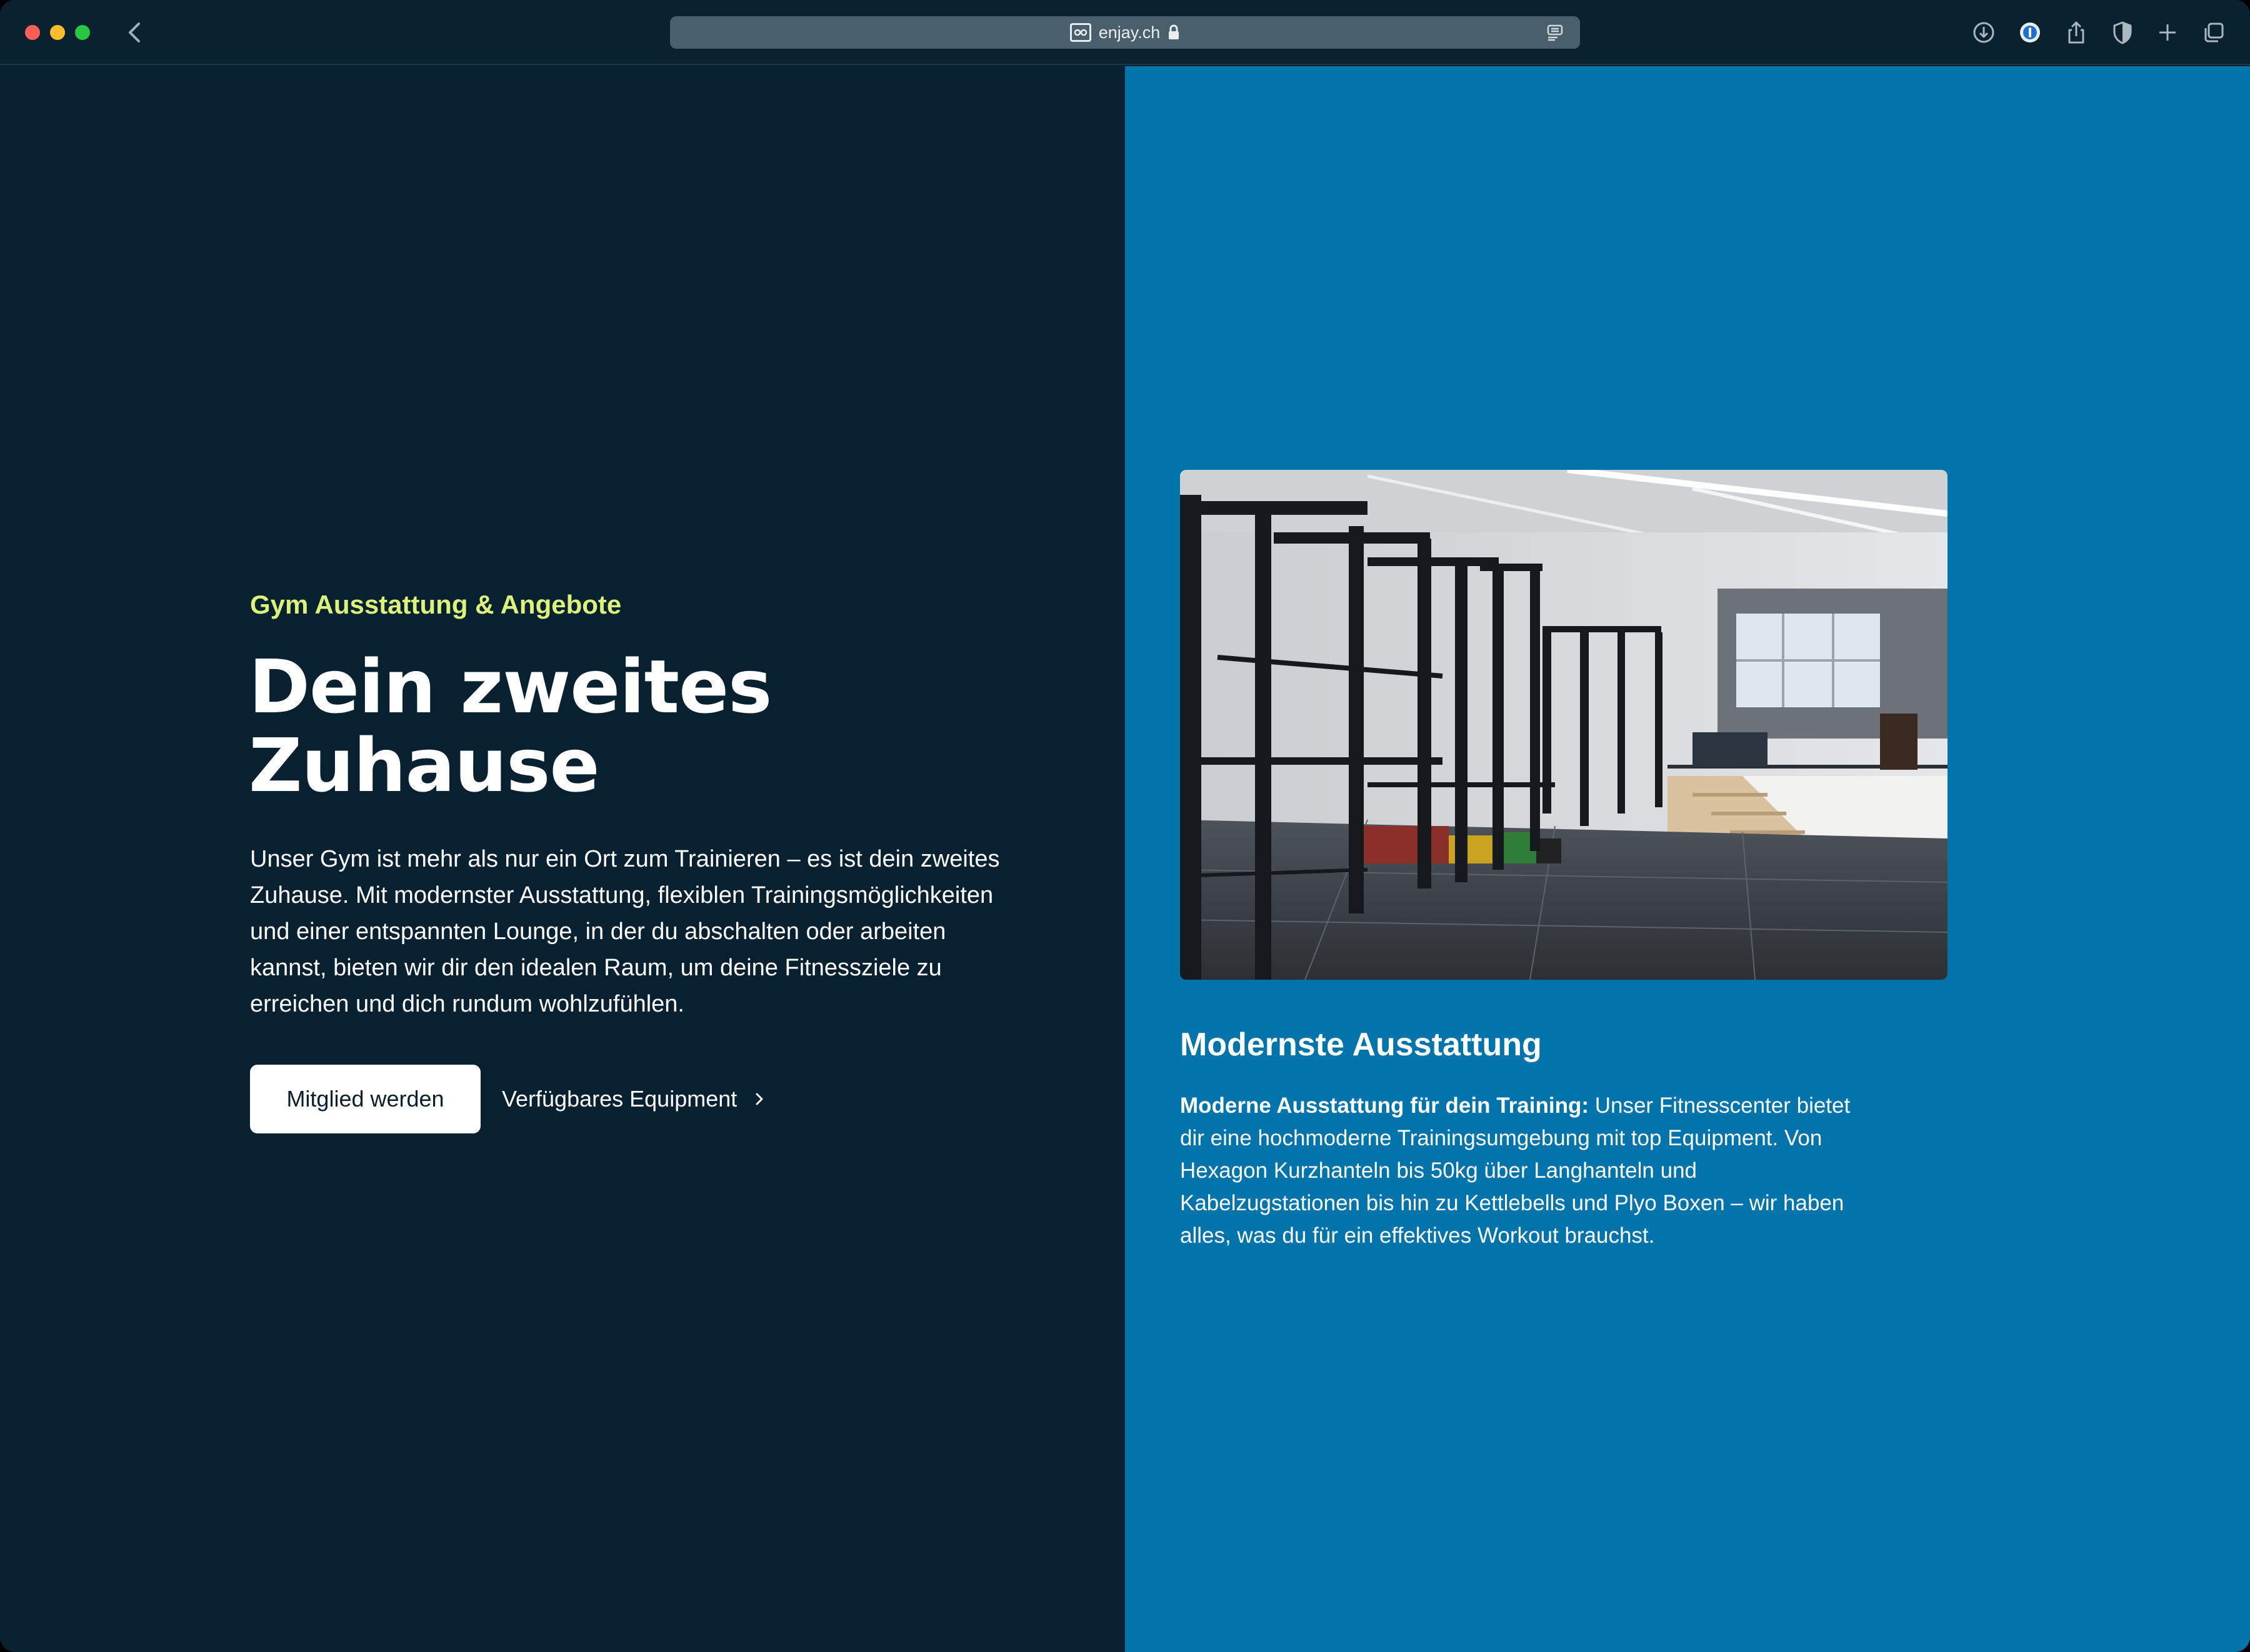  What do you see at coordinates (1385, 1105) in the screenshot?
I see `feature-lead: Moderne Ausstattung für dein Training:` at bounding box center [1385, 1105].